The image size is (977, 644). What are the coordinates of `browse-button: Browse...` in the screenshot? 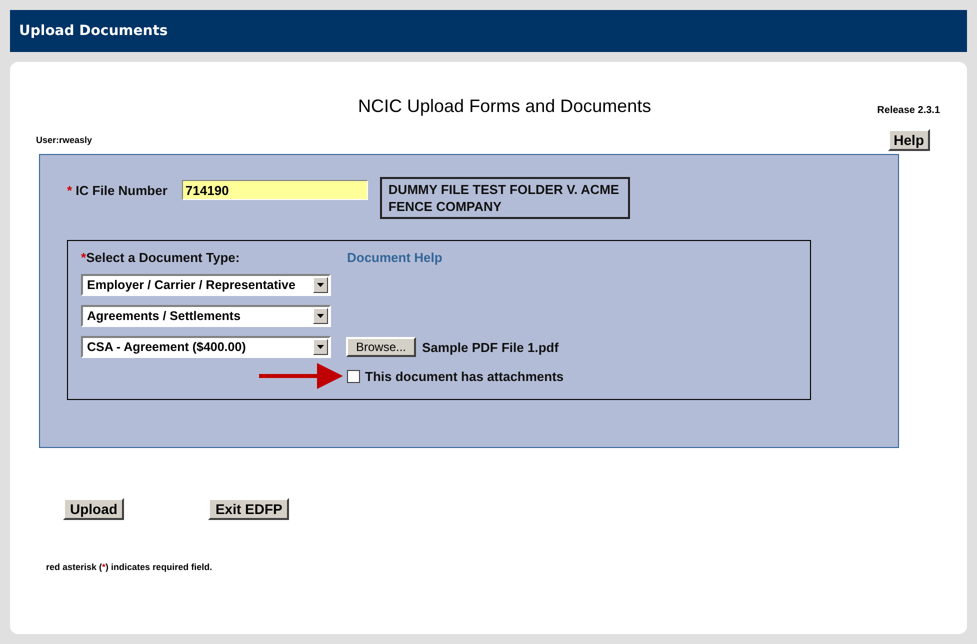 It's located at (381, 347).